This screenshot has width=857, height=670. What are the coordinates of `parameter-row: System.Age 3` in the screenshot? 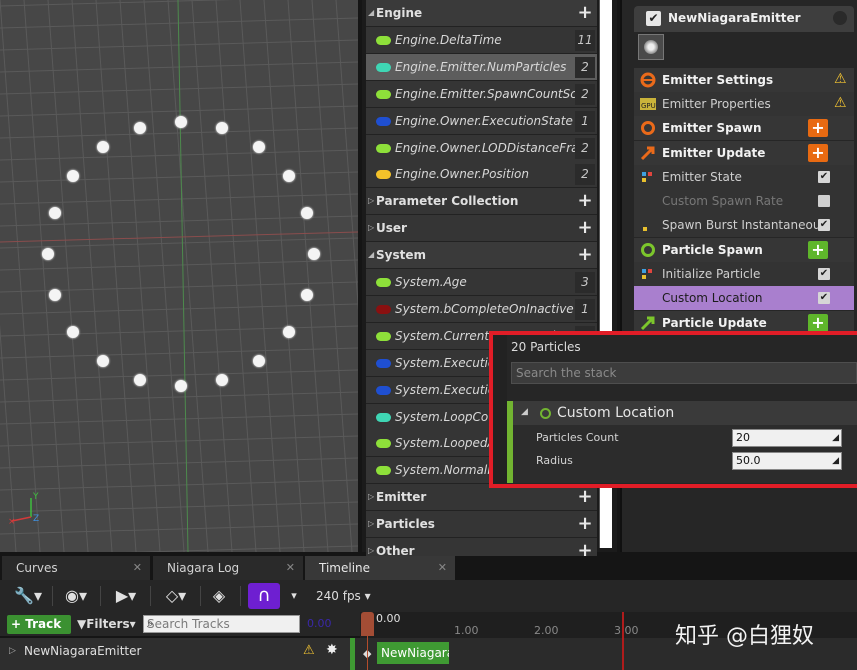 It's located at (481, 282).